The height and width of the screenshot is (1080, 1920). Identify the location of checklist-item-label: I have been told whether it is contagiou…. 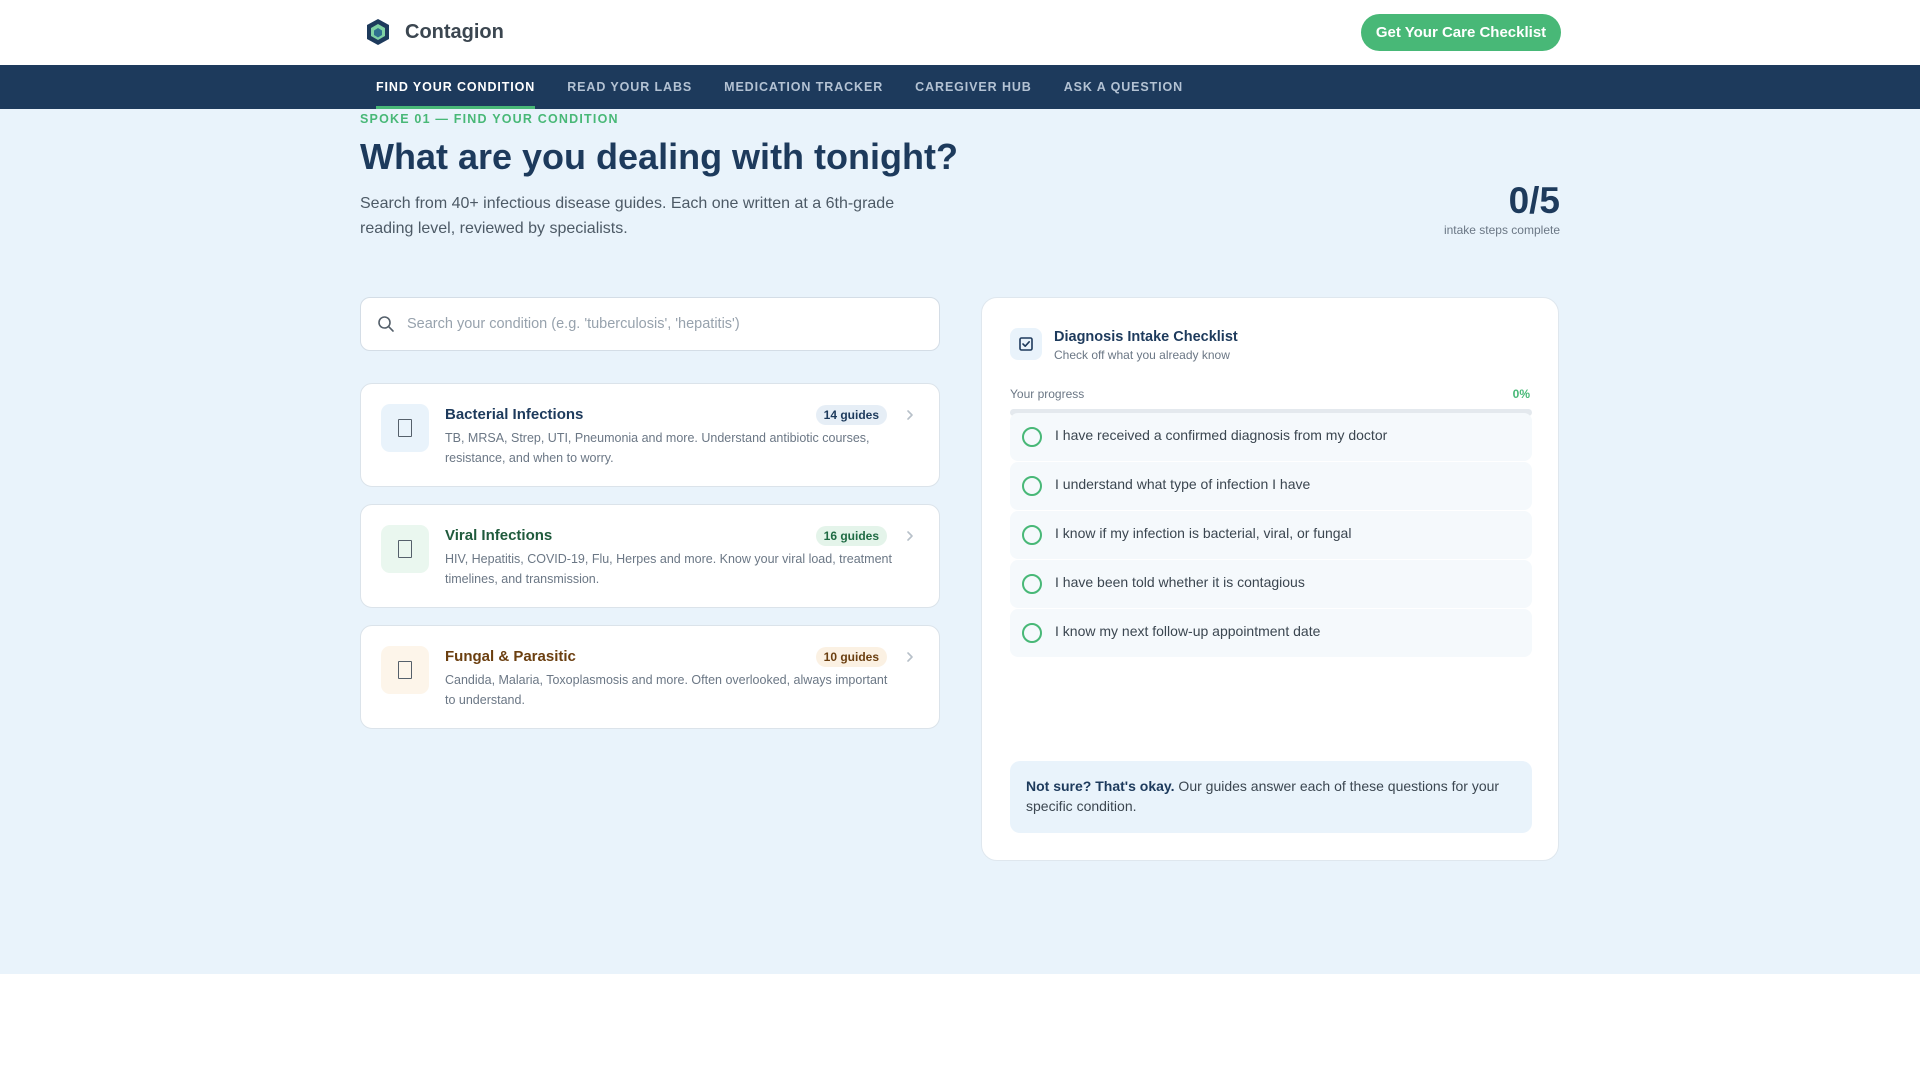
(1180, 582).